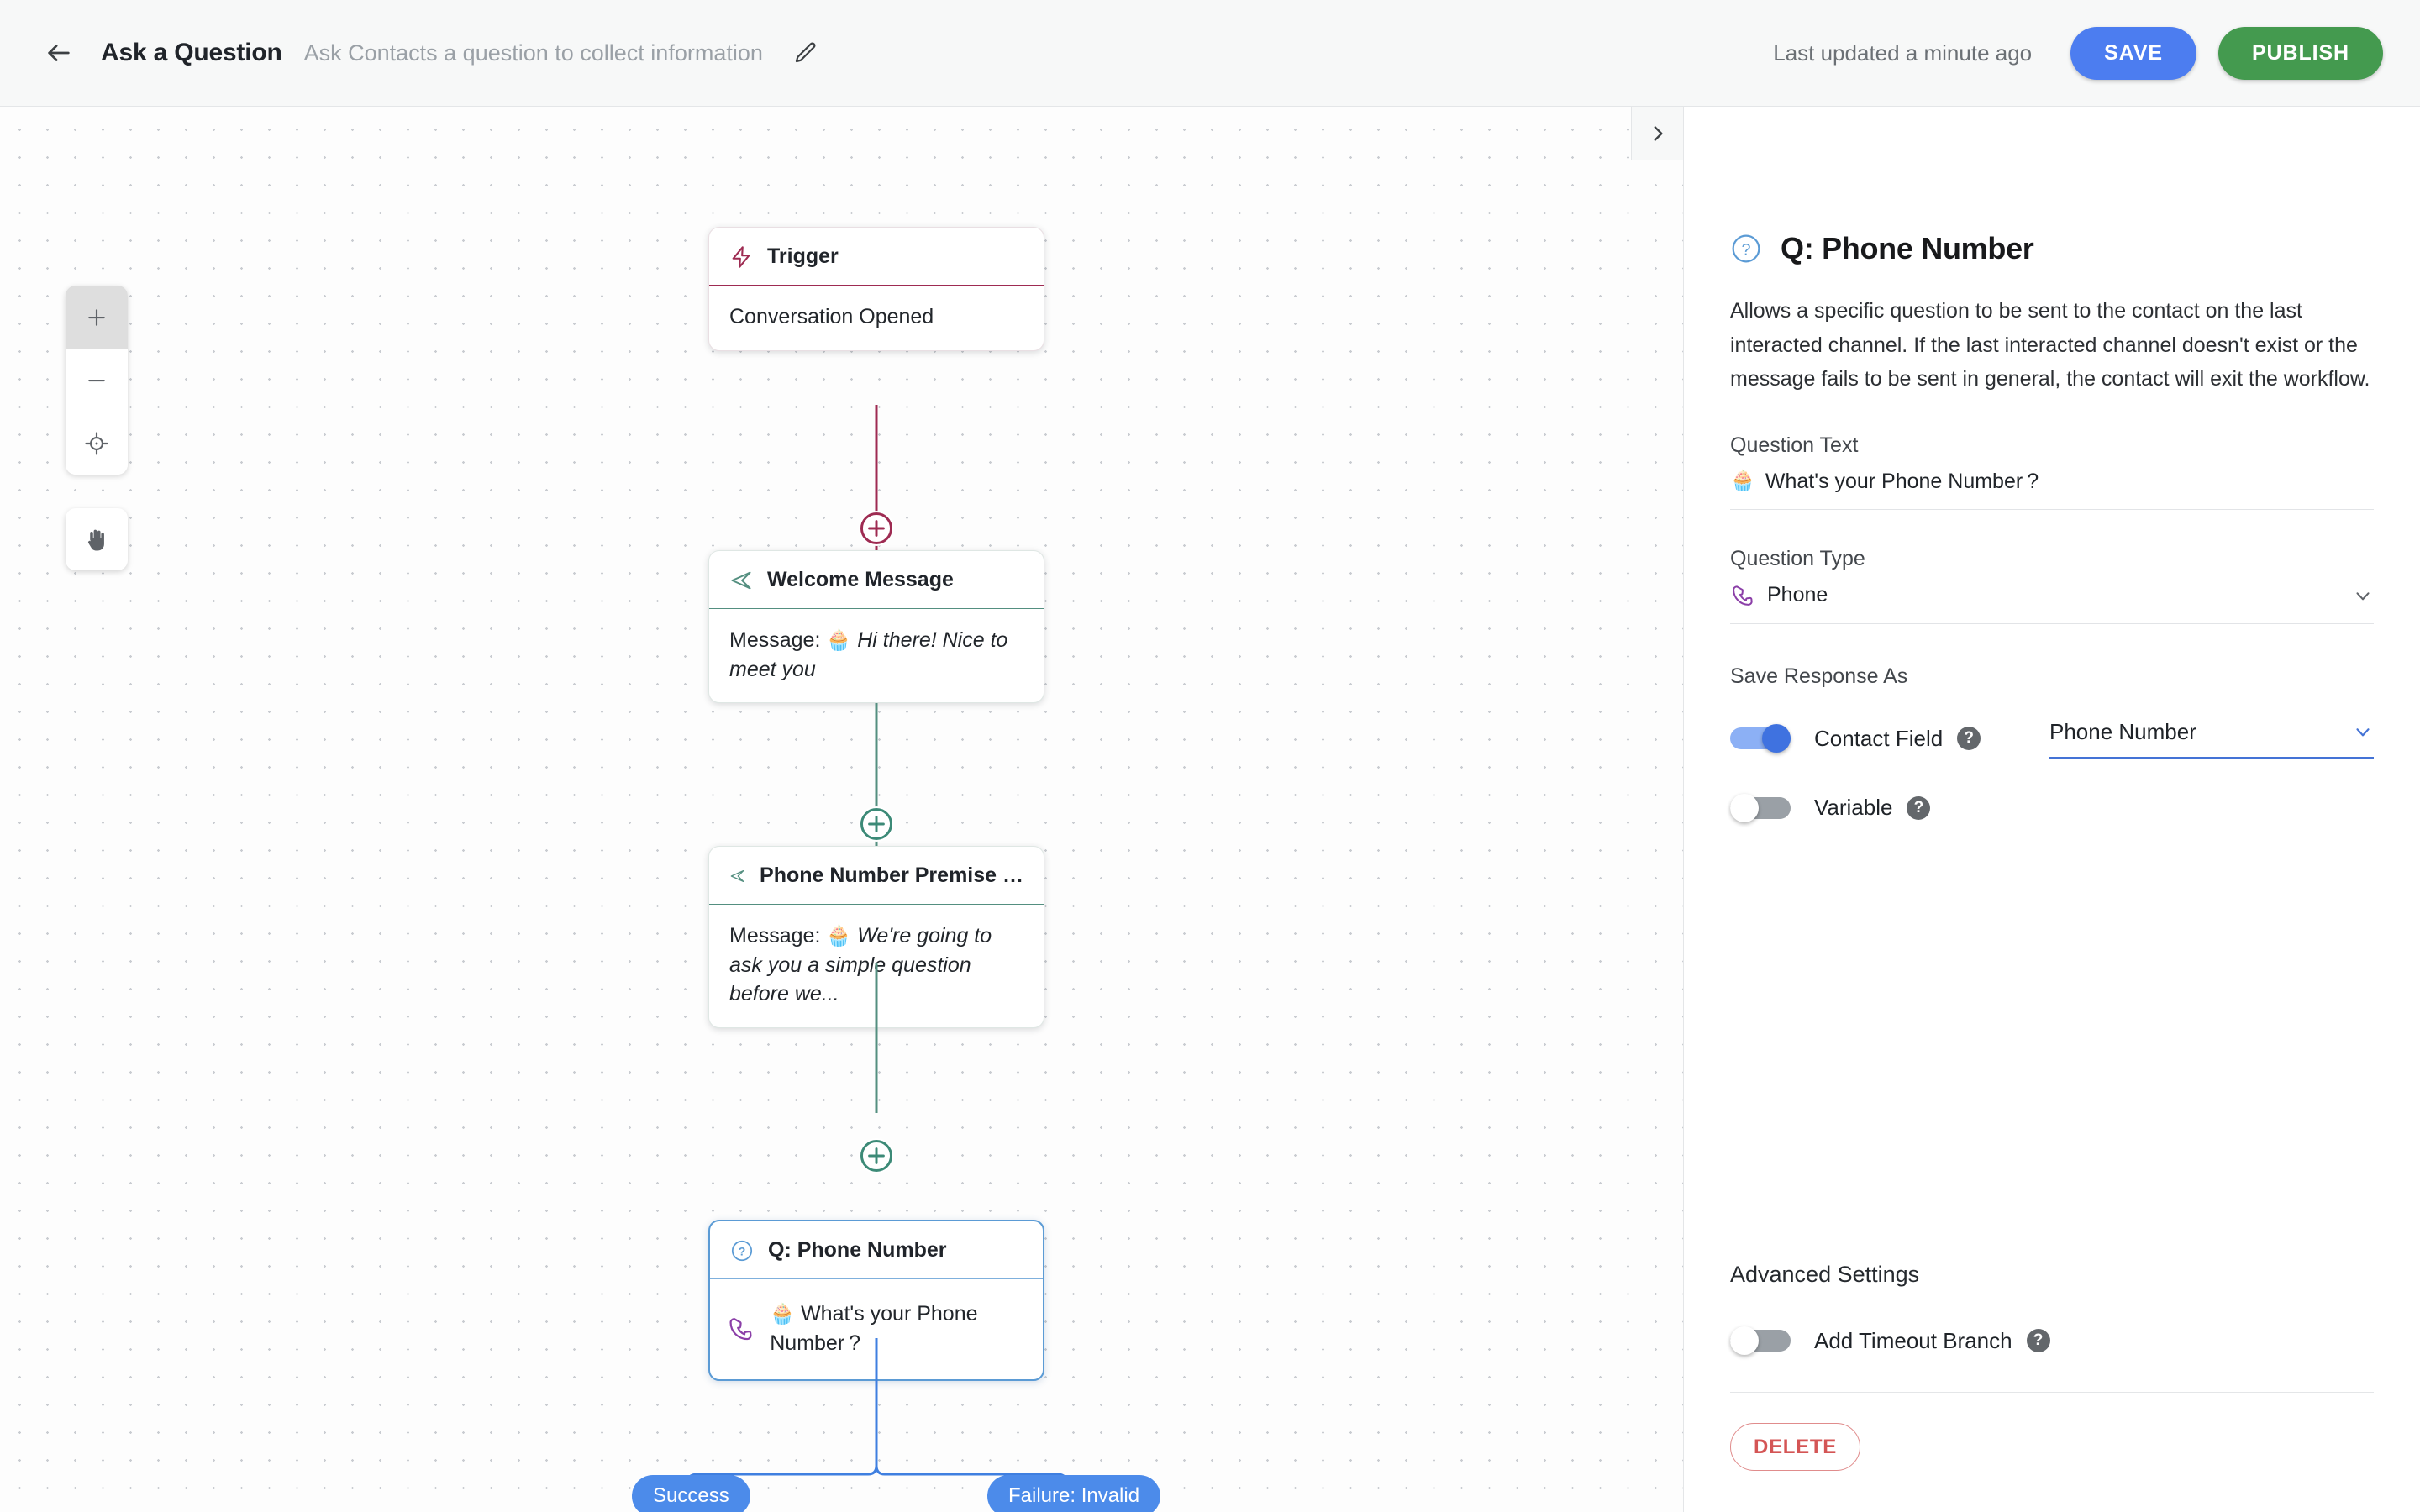 This screenshot has height=1512, width=2420. I want to click on branch-label-failure: Failure: Invalid, so click(1074, 1493).